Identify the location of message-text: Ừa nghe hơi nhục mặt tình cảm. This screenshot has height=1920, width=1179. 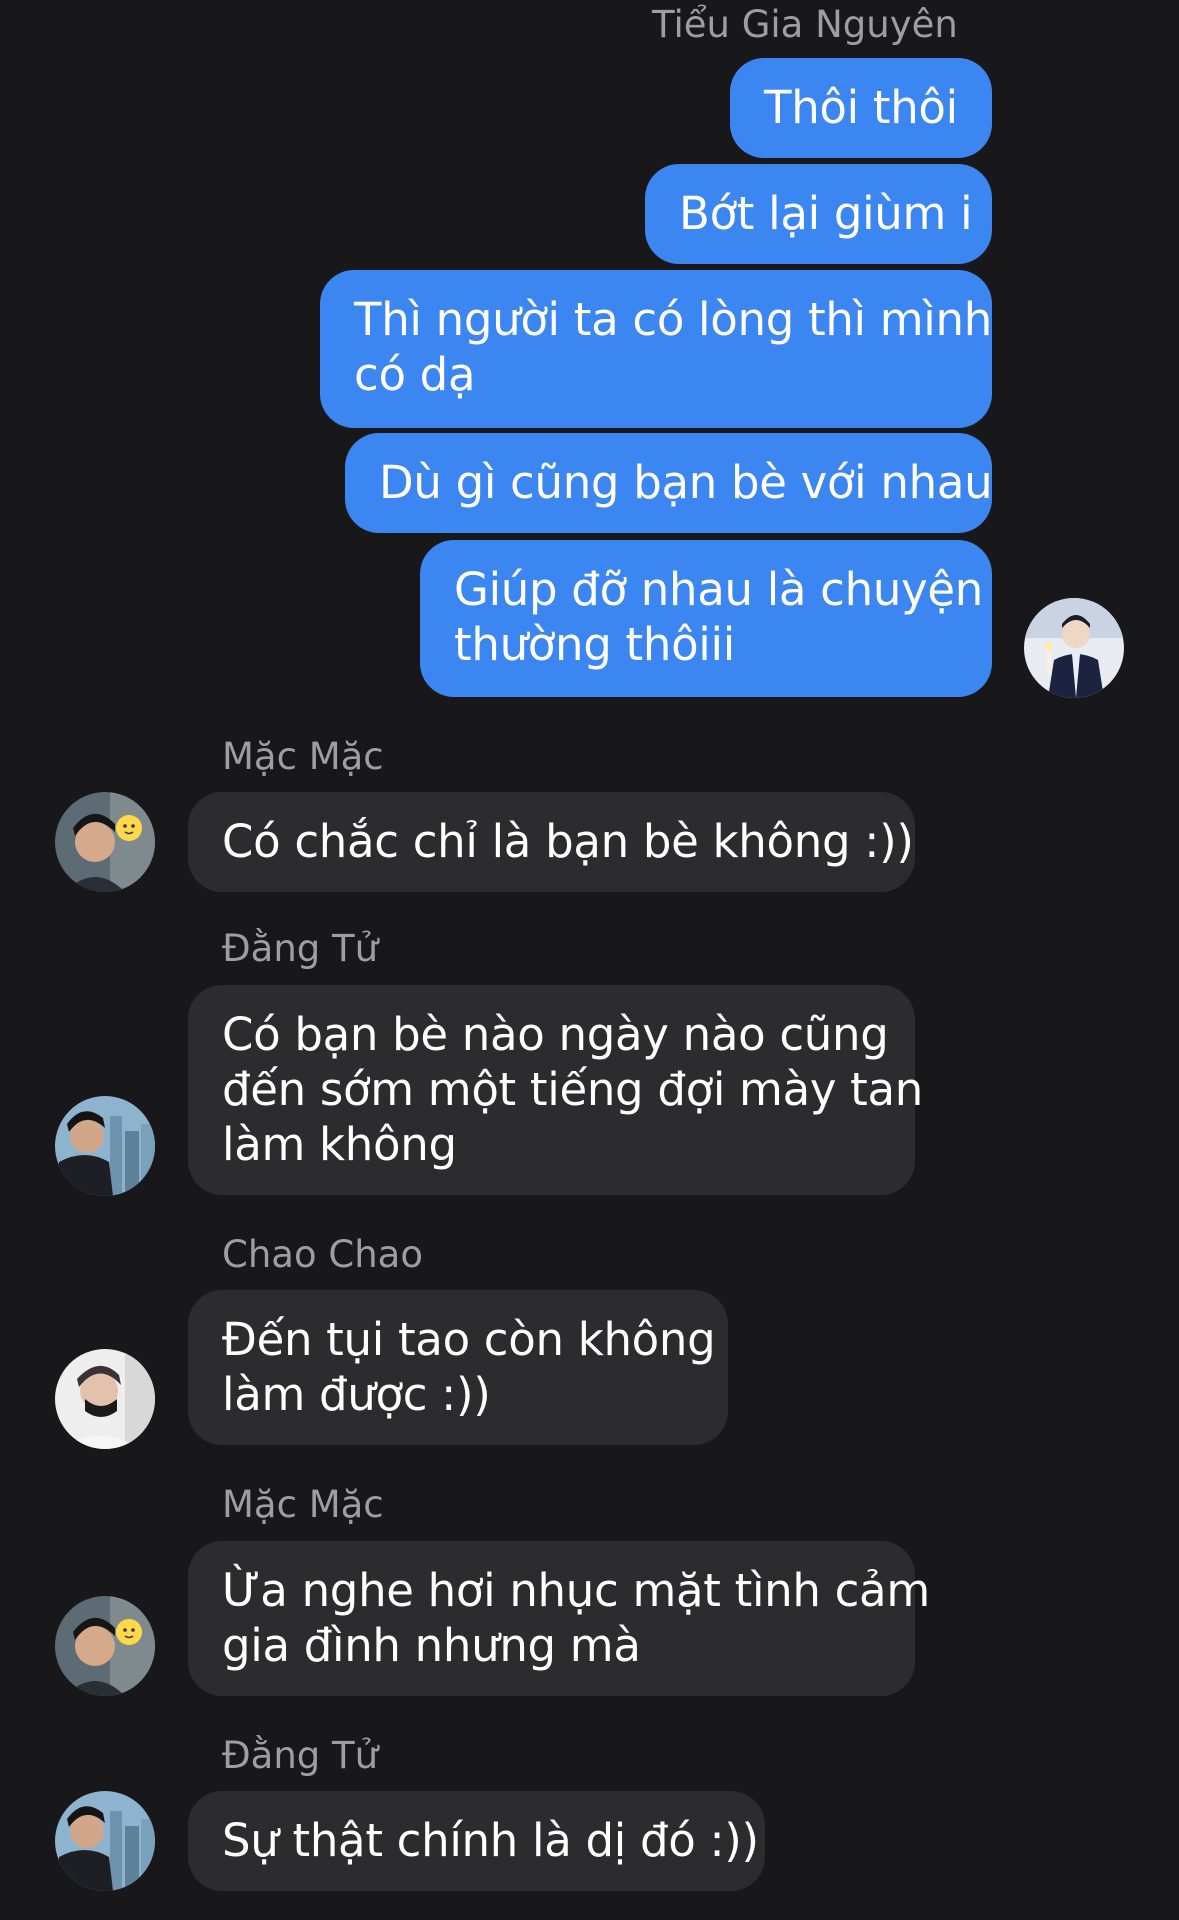
(576, 1590).